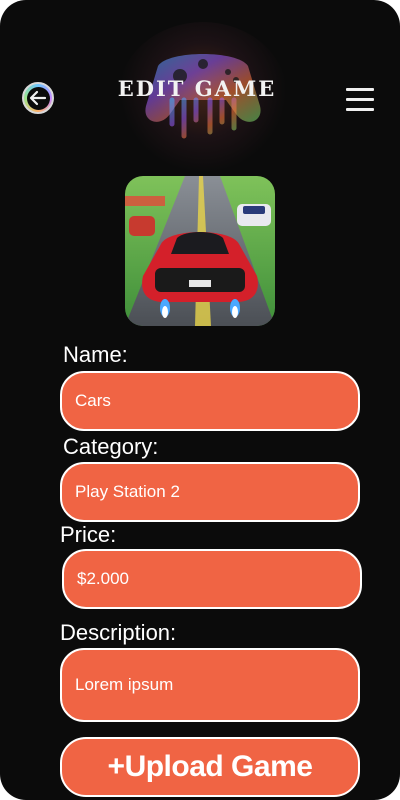 The image size is (400, 800). I want to click on name-input: Cars, so click(210, 401).